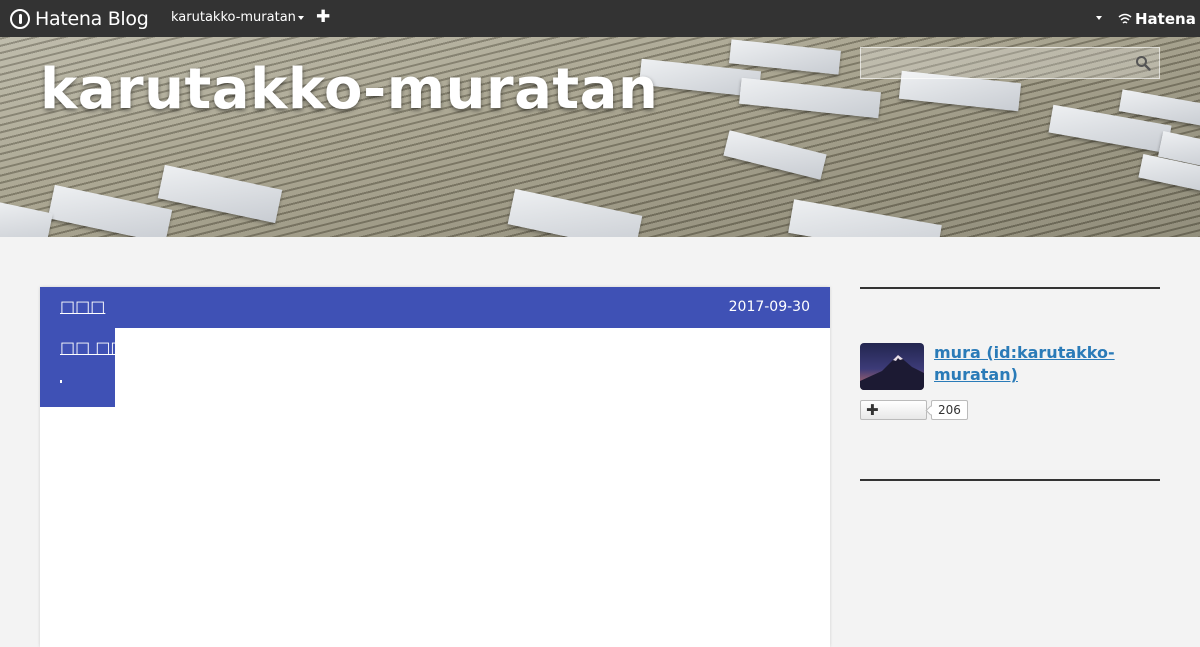 The width and height of the screenshot is (1200, 647). I want to click on global-header: Hatena Blog karutakko-muratan ✚ Hatena, so click(600, 18).